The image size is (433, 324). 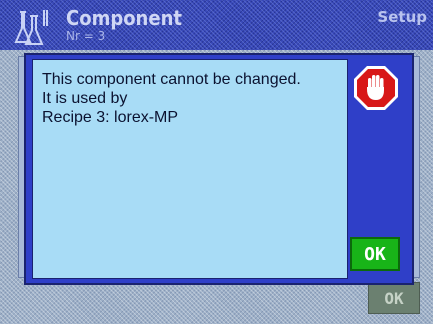 I want to click on message-line: It is used by, so click(x=85, y=98).